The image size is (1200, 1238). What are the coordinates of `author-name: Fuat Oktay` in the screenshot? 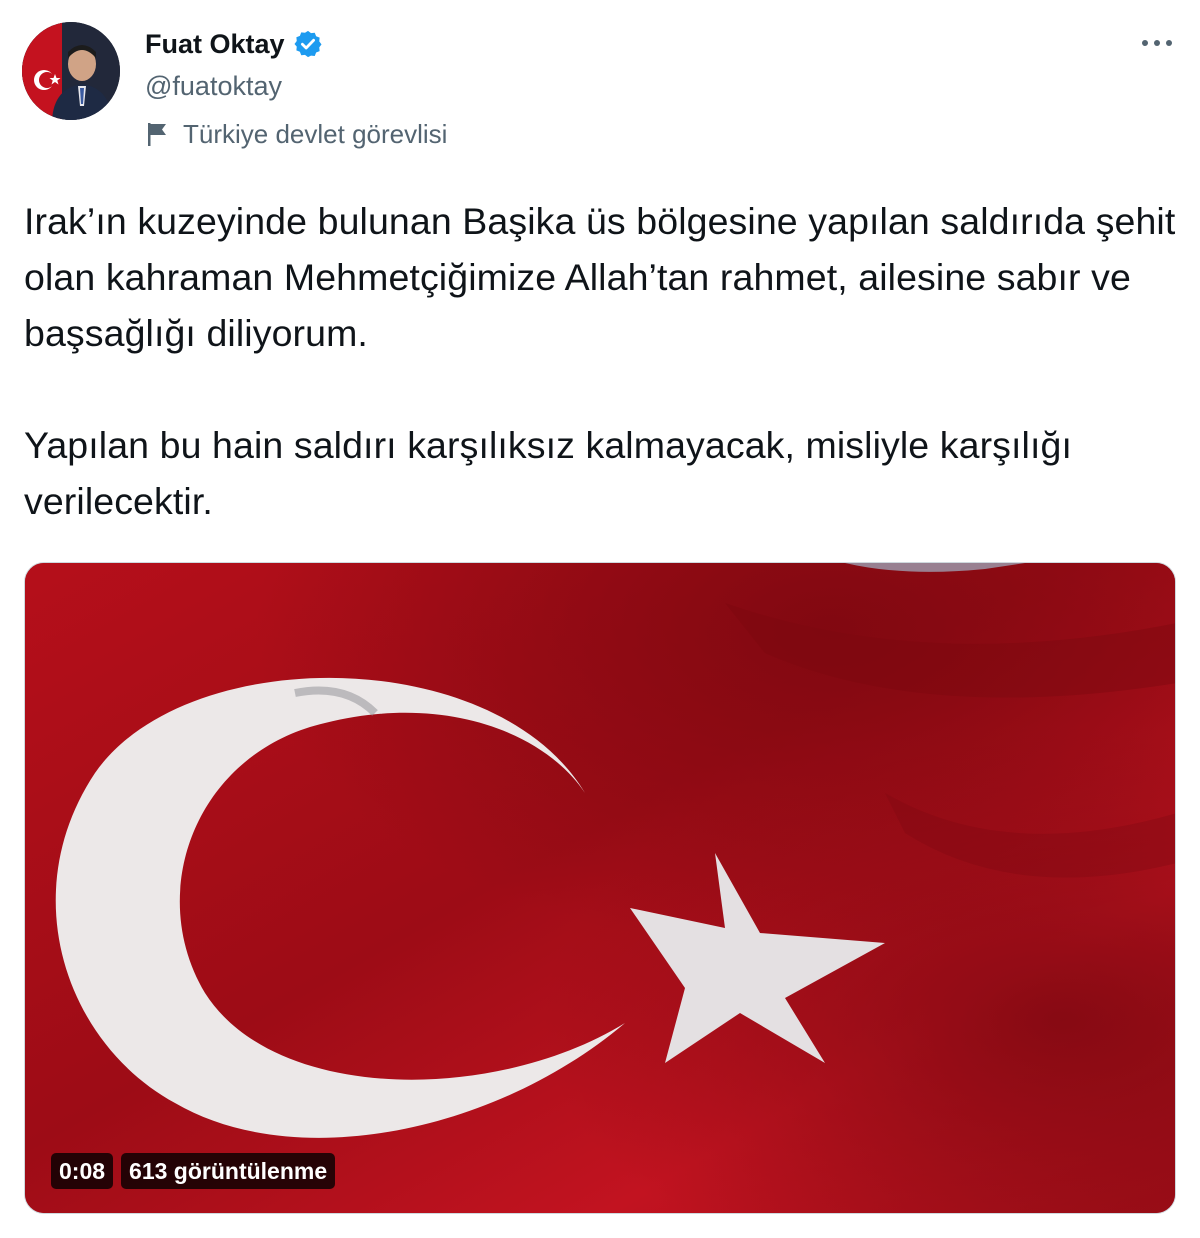 It's located at (215, 44).